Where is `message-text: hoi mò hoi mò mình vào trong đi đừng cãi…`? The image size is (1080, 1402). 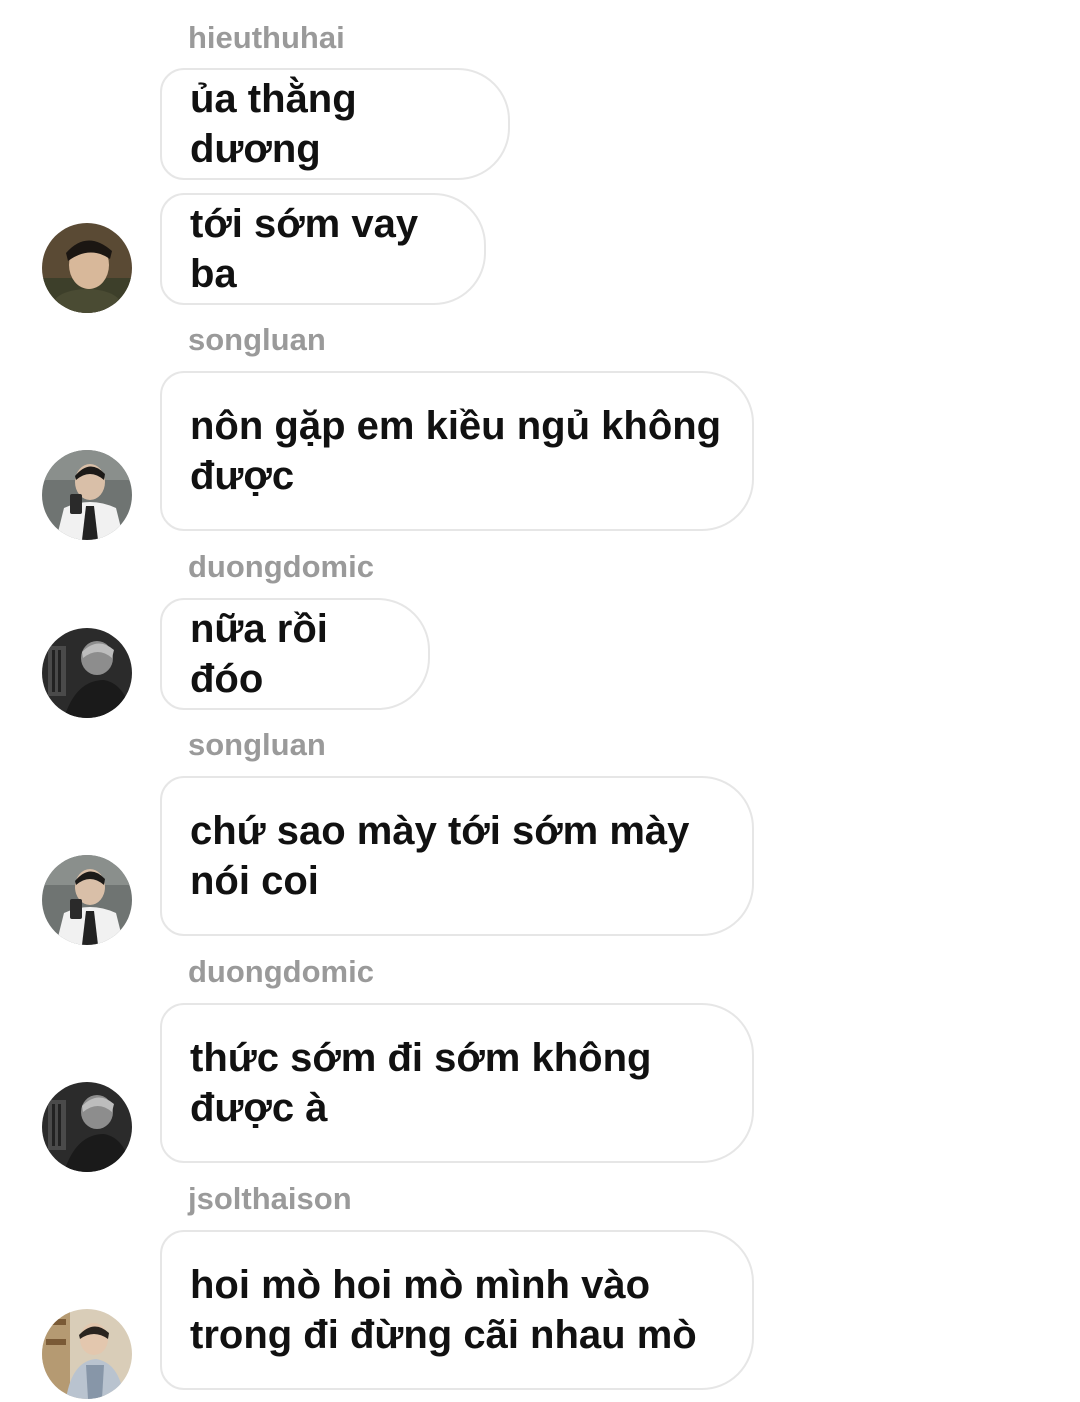 message-text: hoi mò hoi mò mình vào trong đi đừng cãi… is located at coordinates (443, 1310).